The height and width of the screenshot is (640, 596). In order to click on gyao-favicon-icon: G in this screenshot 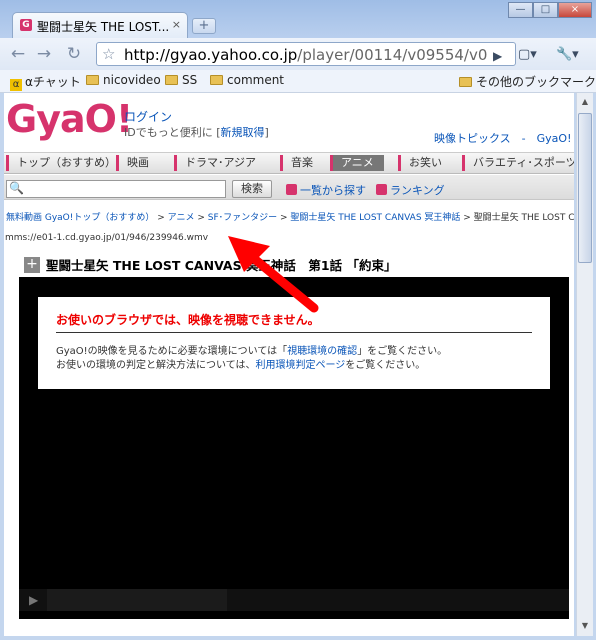, I will do `click(26, 25)`.